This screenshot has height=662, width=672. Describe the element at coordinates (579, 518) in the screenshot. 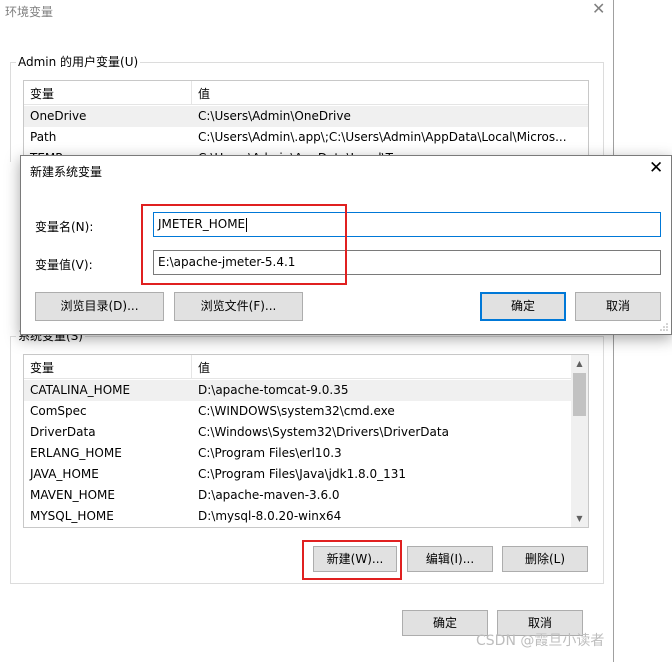

I see `scroll-down-icon: ▼` at that location.